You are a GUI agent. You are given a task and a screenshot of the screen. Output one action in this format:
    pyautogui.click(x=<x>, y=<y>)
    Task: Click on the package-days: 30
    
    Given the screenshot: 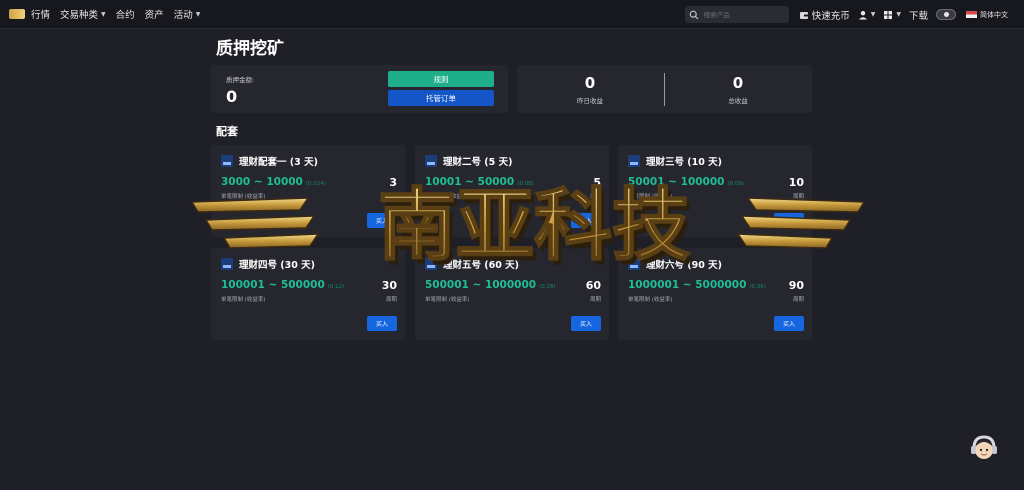 What is the action you would take?
    pyautogui.click(x=389, y=285)
    